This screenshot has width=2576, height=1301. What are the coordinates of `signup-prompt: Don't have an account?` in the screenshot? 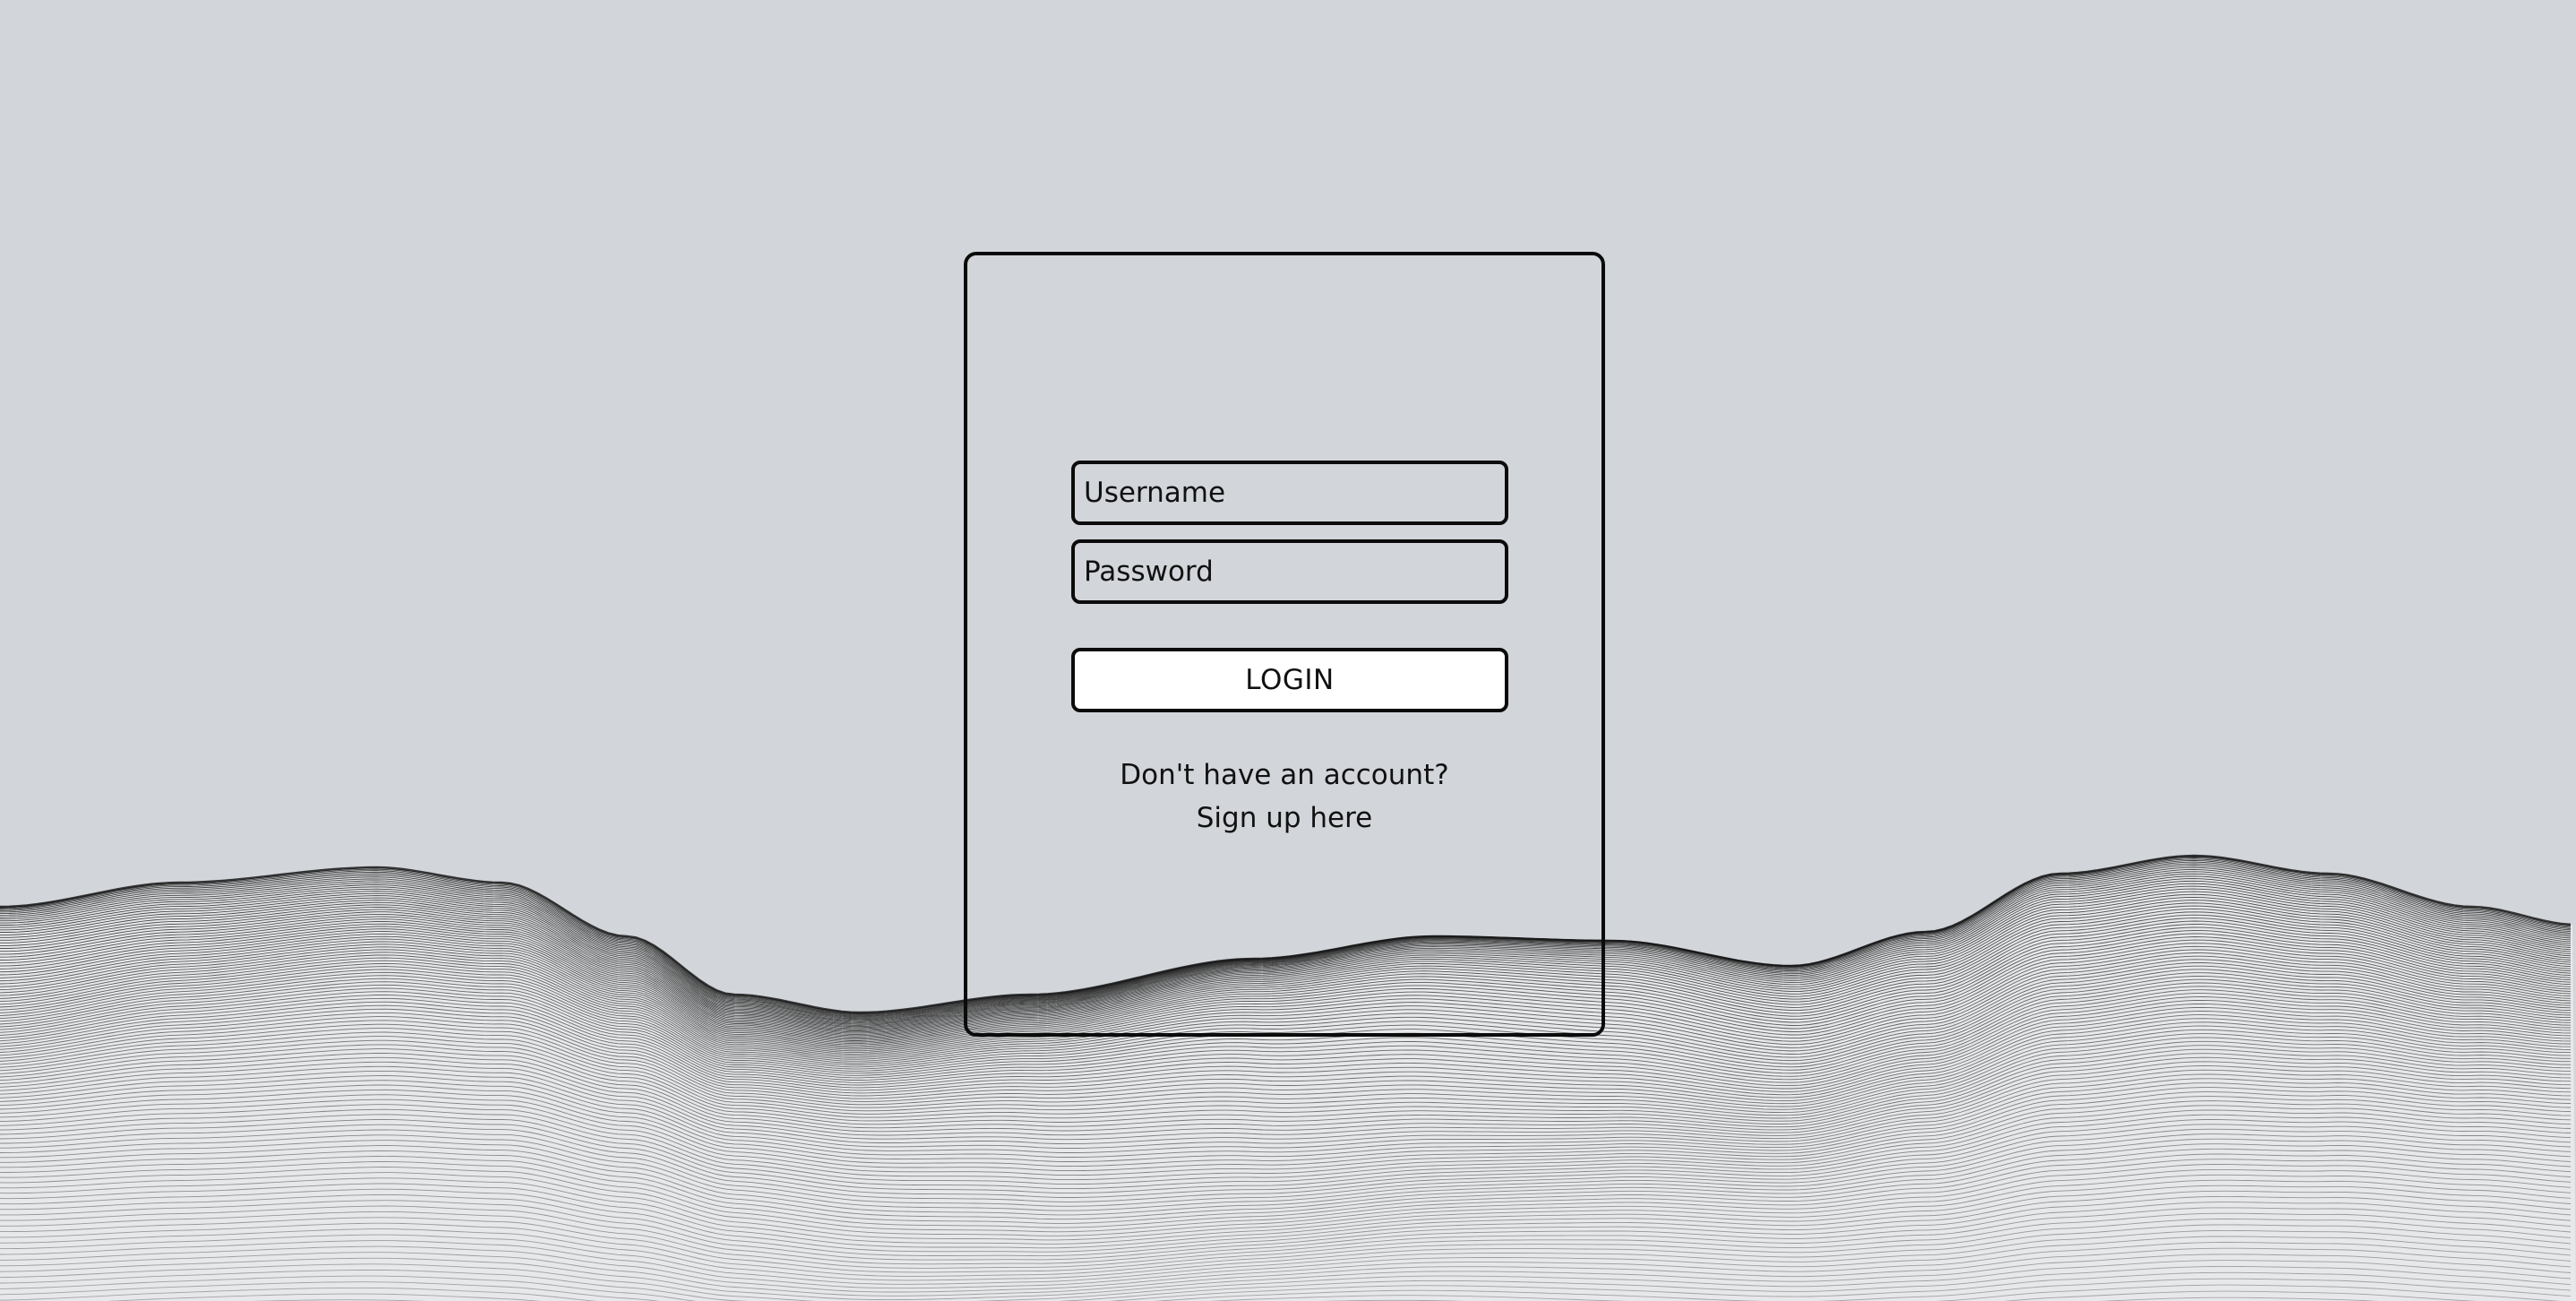 It's located at (1284, 775).